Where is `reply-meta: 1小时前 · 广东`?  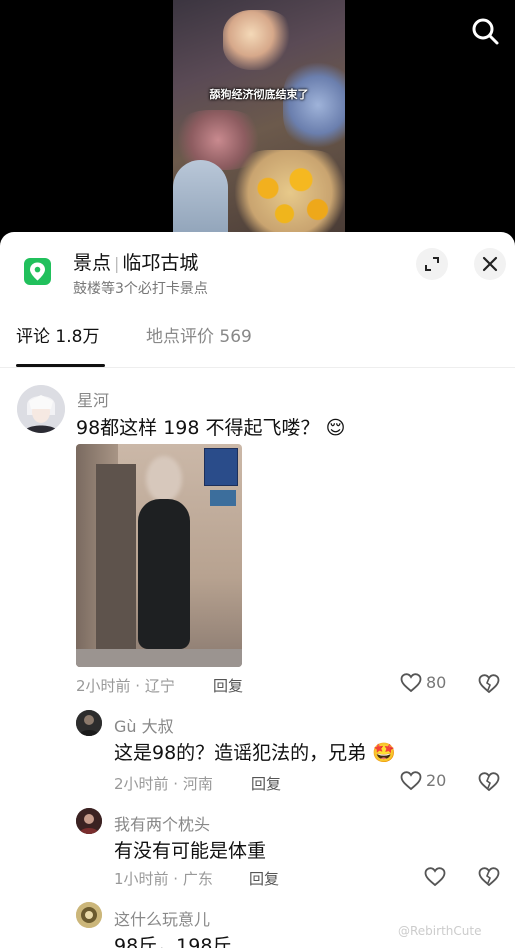
reply-meta: 1小时前 · 广东 is located at coordinates (163, 879).